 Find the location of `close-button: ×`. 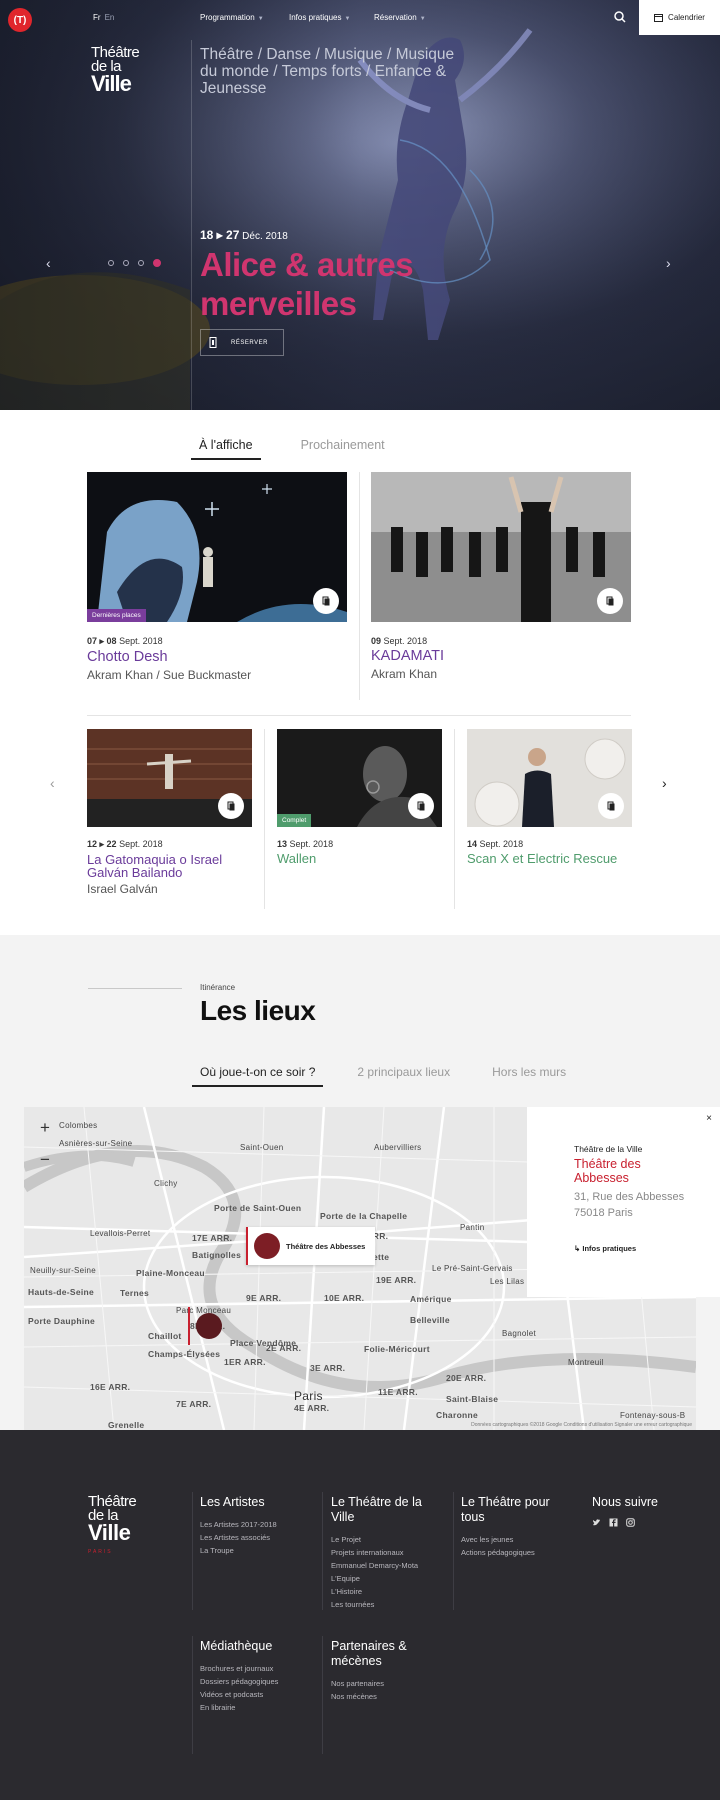

close-button: × is located at coordinates (709, 1118).